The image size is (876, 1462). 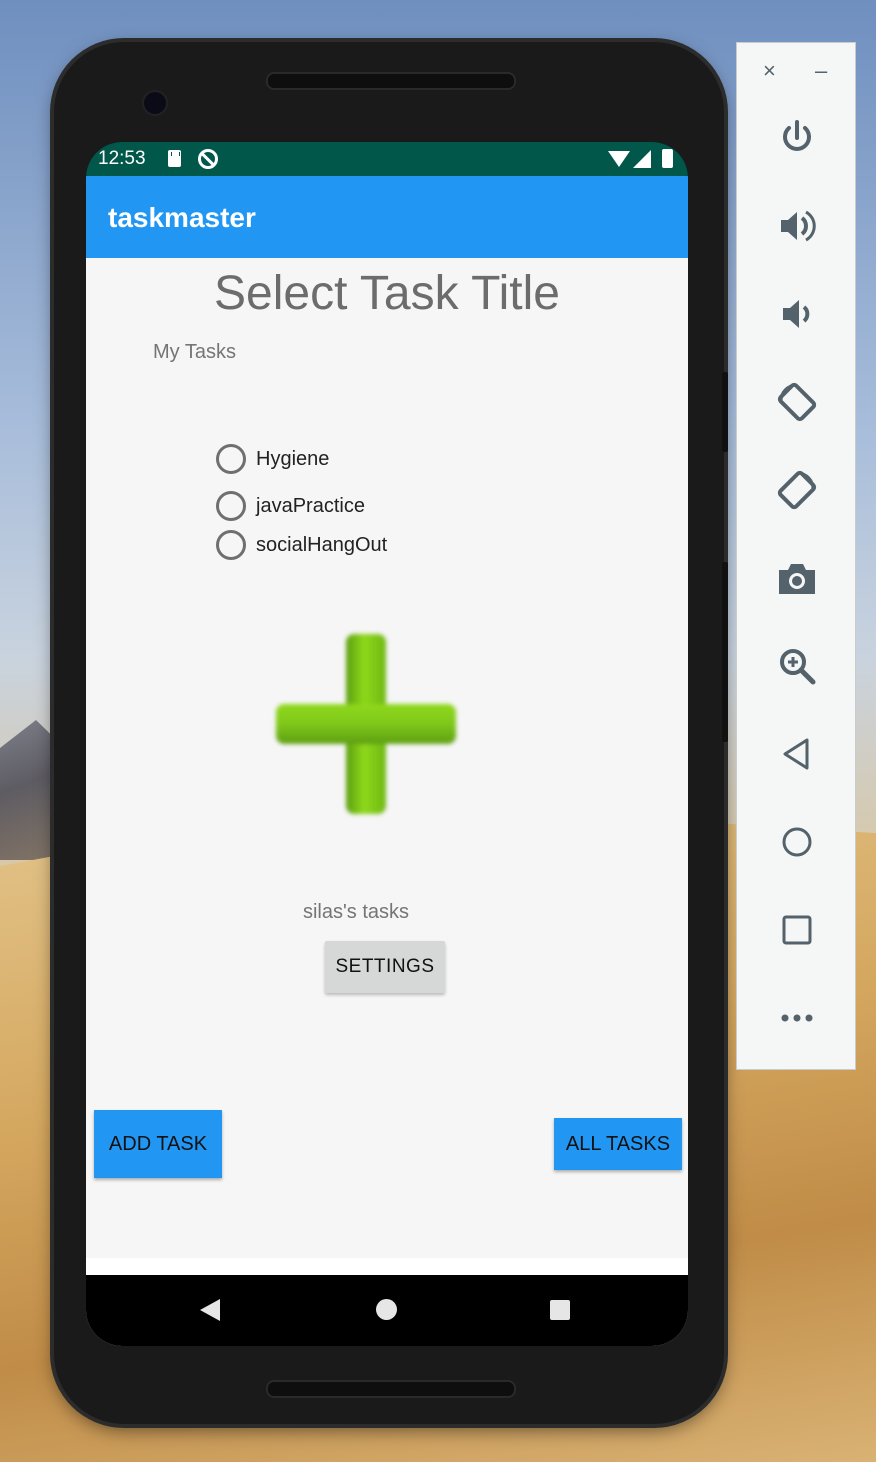 What do you see at coordinates (797, 226) in the screenshot?
I see `volume-up-icon` at bounding box center [797, 226].